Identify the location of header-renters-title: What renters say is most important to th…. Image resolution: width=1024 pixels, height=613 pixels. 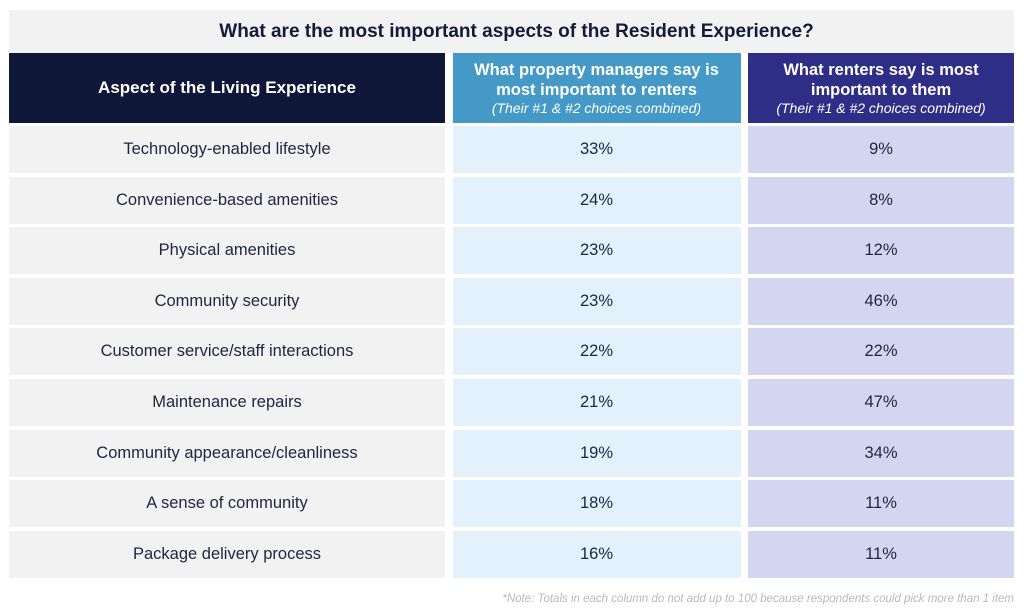
(881, 79).